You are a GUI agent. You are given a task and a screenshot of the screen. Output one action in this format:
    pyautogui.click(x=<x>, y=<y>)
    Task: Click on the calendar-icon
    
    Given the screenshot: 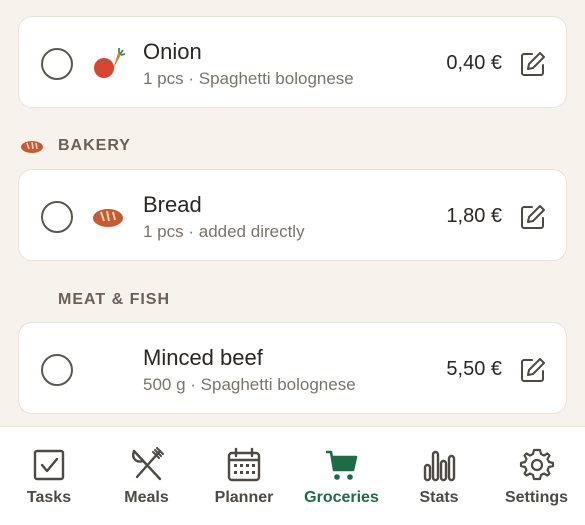 What is the action you would take?
    pyautogui.click(x=244, y=464)
    